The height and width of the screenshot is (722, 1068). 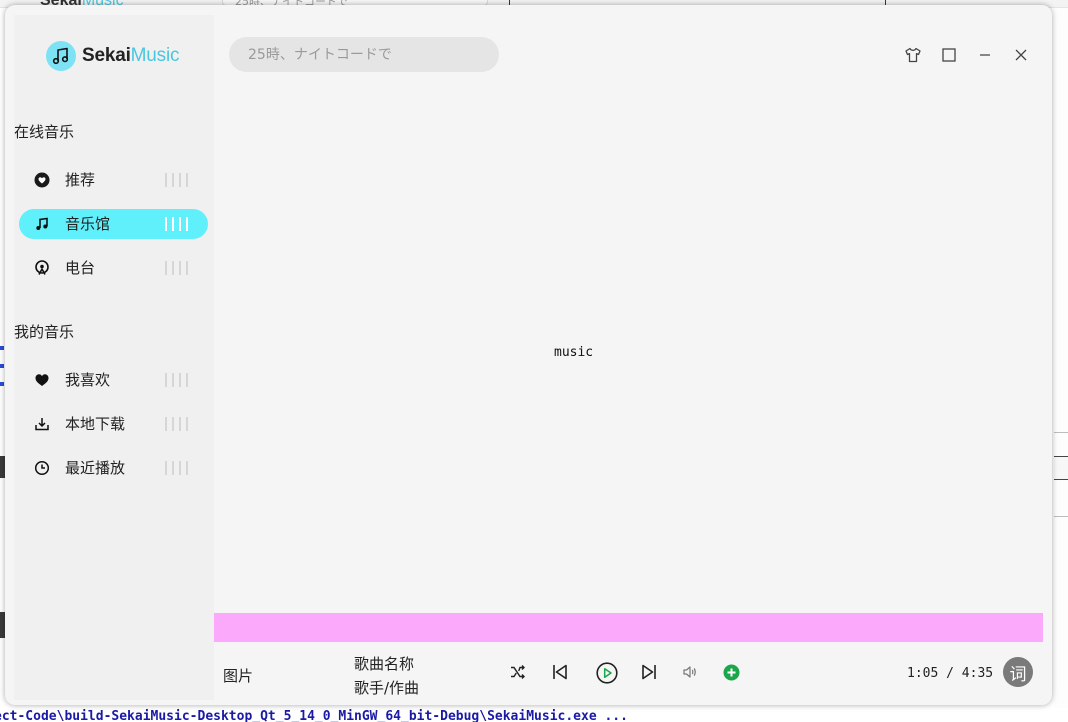 What do you see at coordinates (607, 673) in the screenshot?
I see `play-icon` at bounding box center [607, 673].